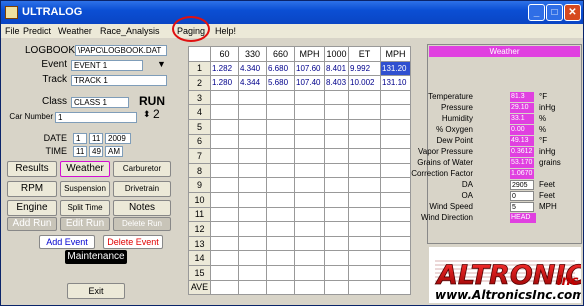  Describe the element at coordinates (85, 169) in the screenshot. I see `weather-button: Weather` at that location.